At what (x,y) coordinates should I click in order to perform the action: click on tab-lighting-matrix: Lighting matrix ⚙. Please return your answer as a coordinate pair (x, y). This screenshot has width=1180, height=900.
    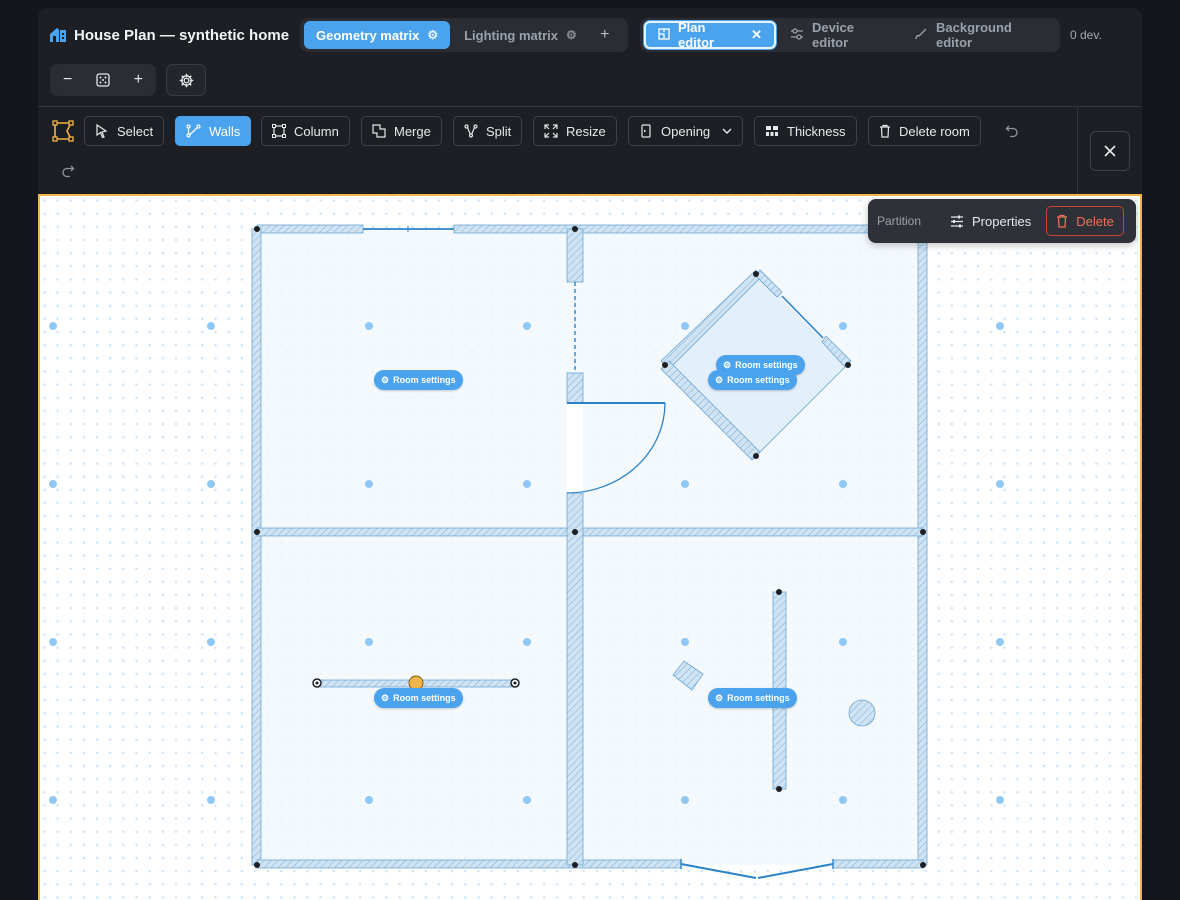
    Looking at the image, I should click on (520, 35).